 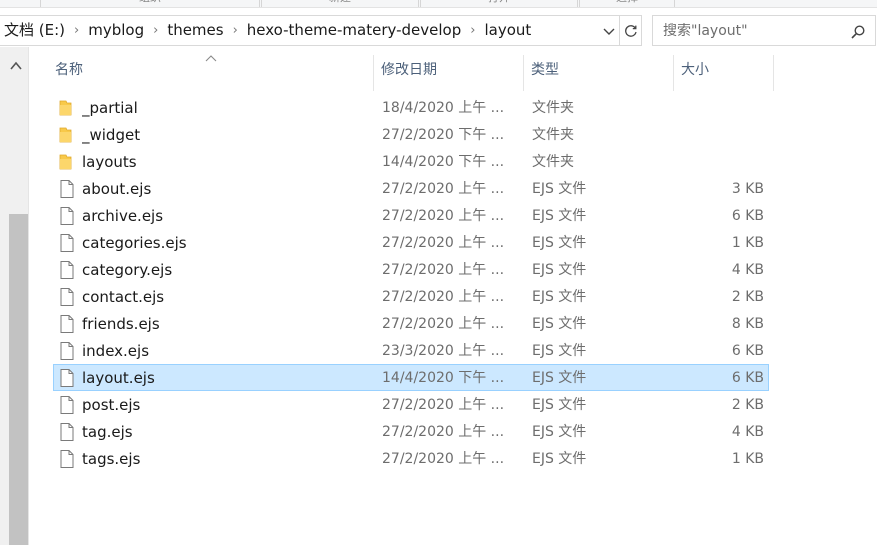 I want to click on file-name: category.ejs, so click(x=127, y=270).